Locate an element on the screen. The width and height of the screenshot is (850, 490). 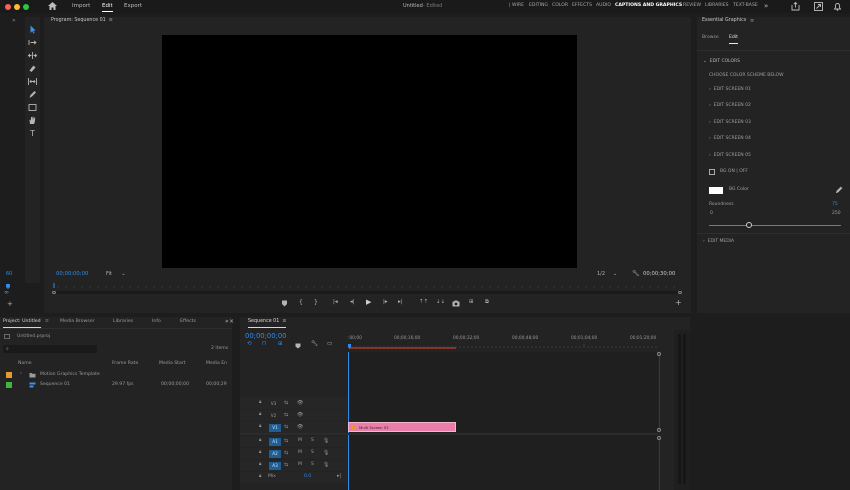
expand-panel-icon: » is located at coordinates (14, 21).